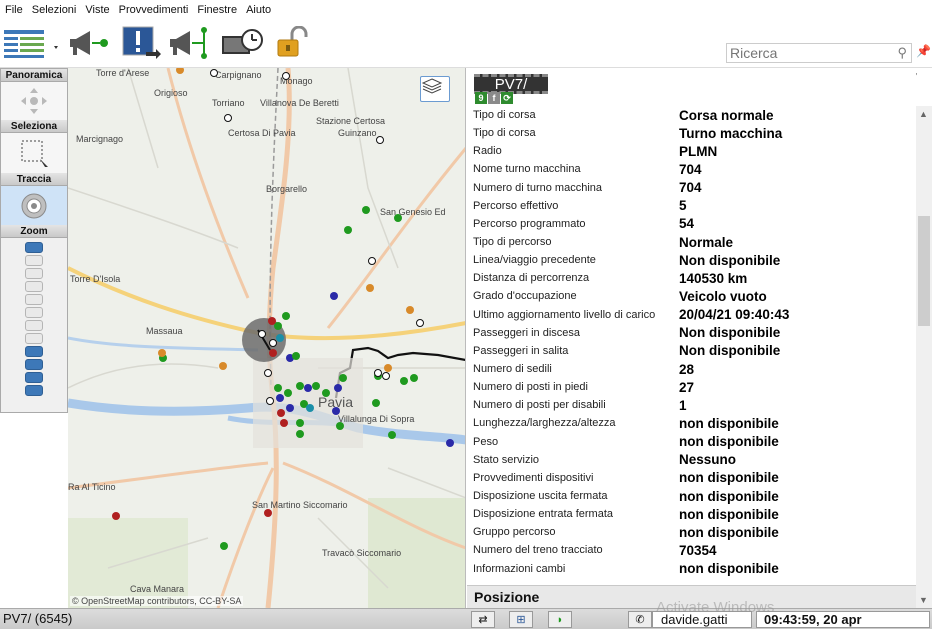 The width and height of the screenshot is (932, 629). I want to click on zoom-slider, so click(34, 318).